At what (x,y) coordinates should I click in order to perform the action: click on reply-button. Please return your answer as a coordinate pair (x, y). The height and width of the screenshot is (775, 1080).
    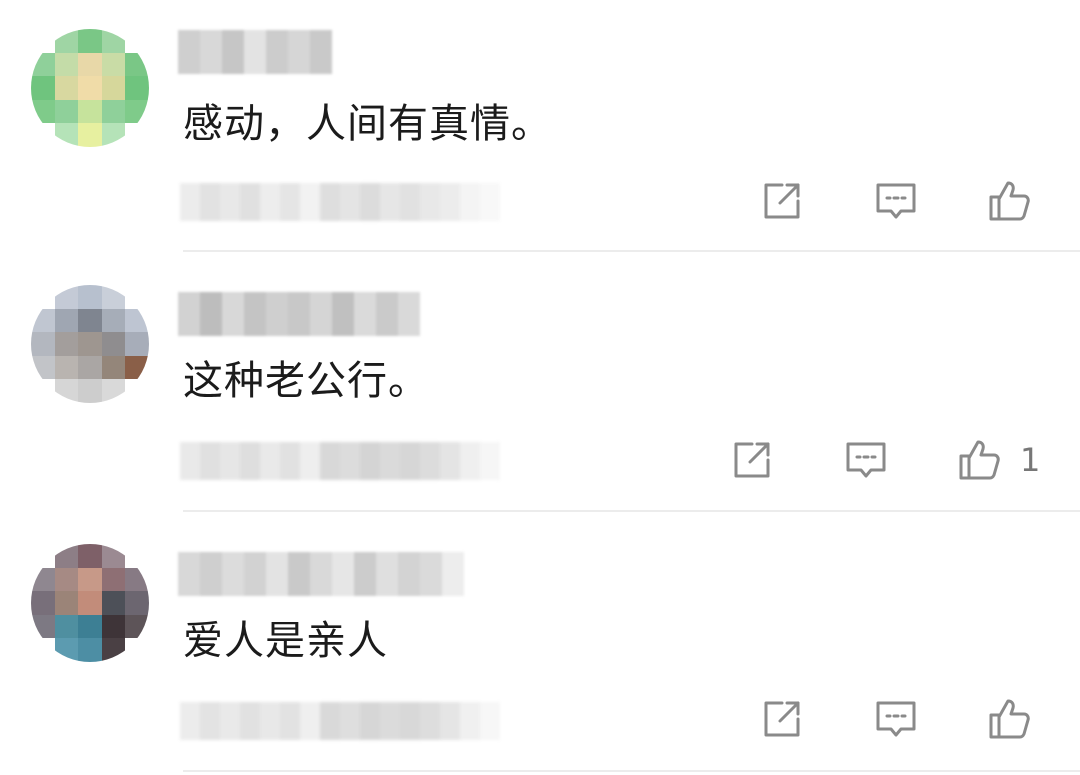
    Looking at the image, I should click on (896, 719).